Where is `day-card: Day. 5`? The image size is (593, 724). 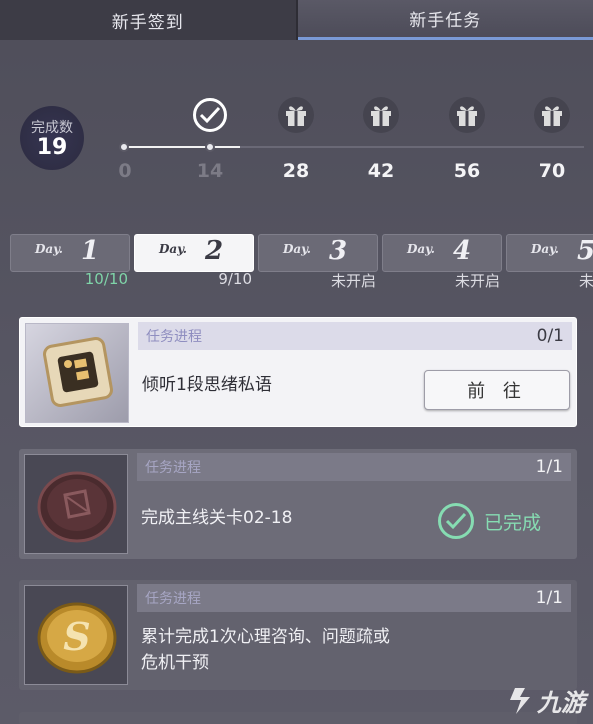
day-card: Day. 5 is located at coordinates (549, 253).